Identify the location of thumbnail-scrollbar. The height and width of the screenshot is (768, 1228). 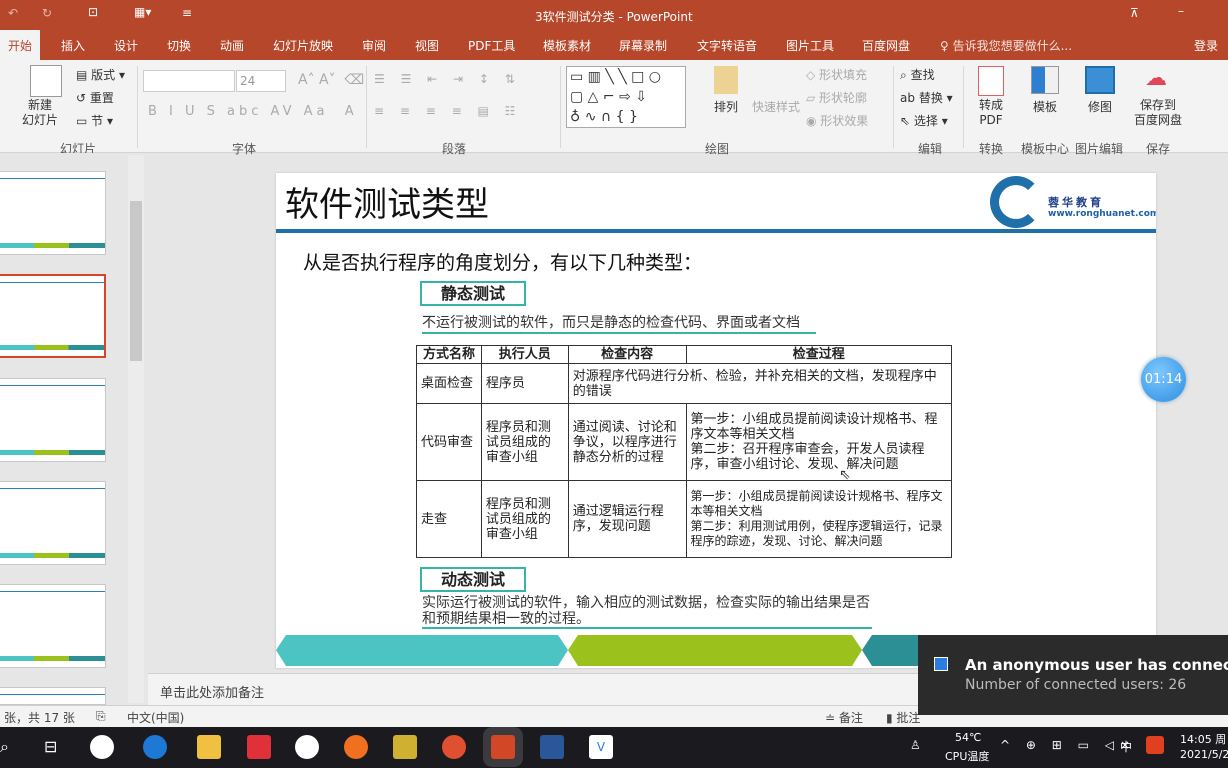
(136, 429).